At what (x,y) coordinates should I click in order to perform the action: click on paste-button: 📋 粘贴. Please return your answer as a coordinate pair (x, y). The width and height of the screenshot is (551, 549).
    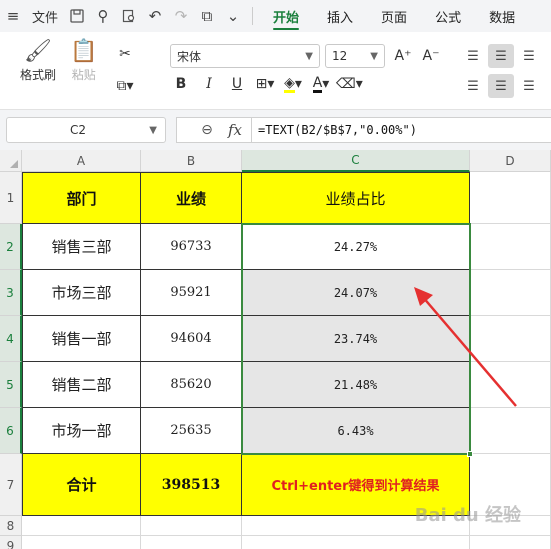
    Looking at the image, I should click on (83, 60).